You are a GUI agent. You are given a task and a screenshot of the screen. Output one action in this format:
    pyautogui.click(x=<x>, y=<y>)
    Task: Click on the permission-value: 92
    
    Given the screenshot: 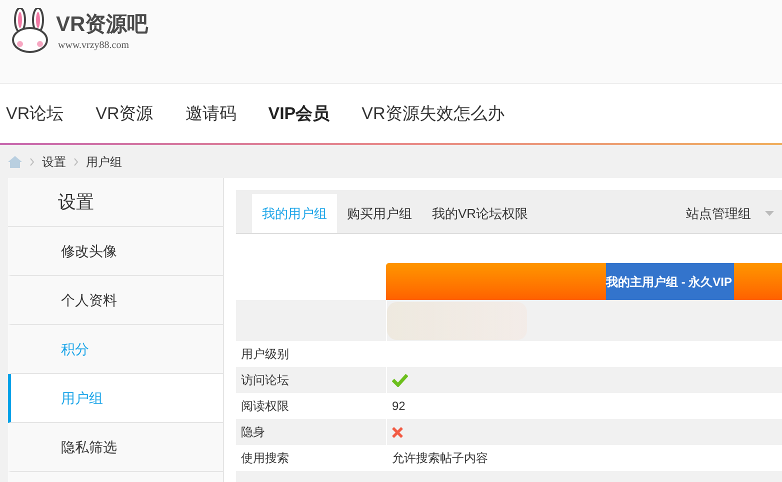 What is the action you would take?
    pyautogui.click(x=399, y=406)
    